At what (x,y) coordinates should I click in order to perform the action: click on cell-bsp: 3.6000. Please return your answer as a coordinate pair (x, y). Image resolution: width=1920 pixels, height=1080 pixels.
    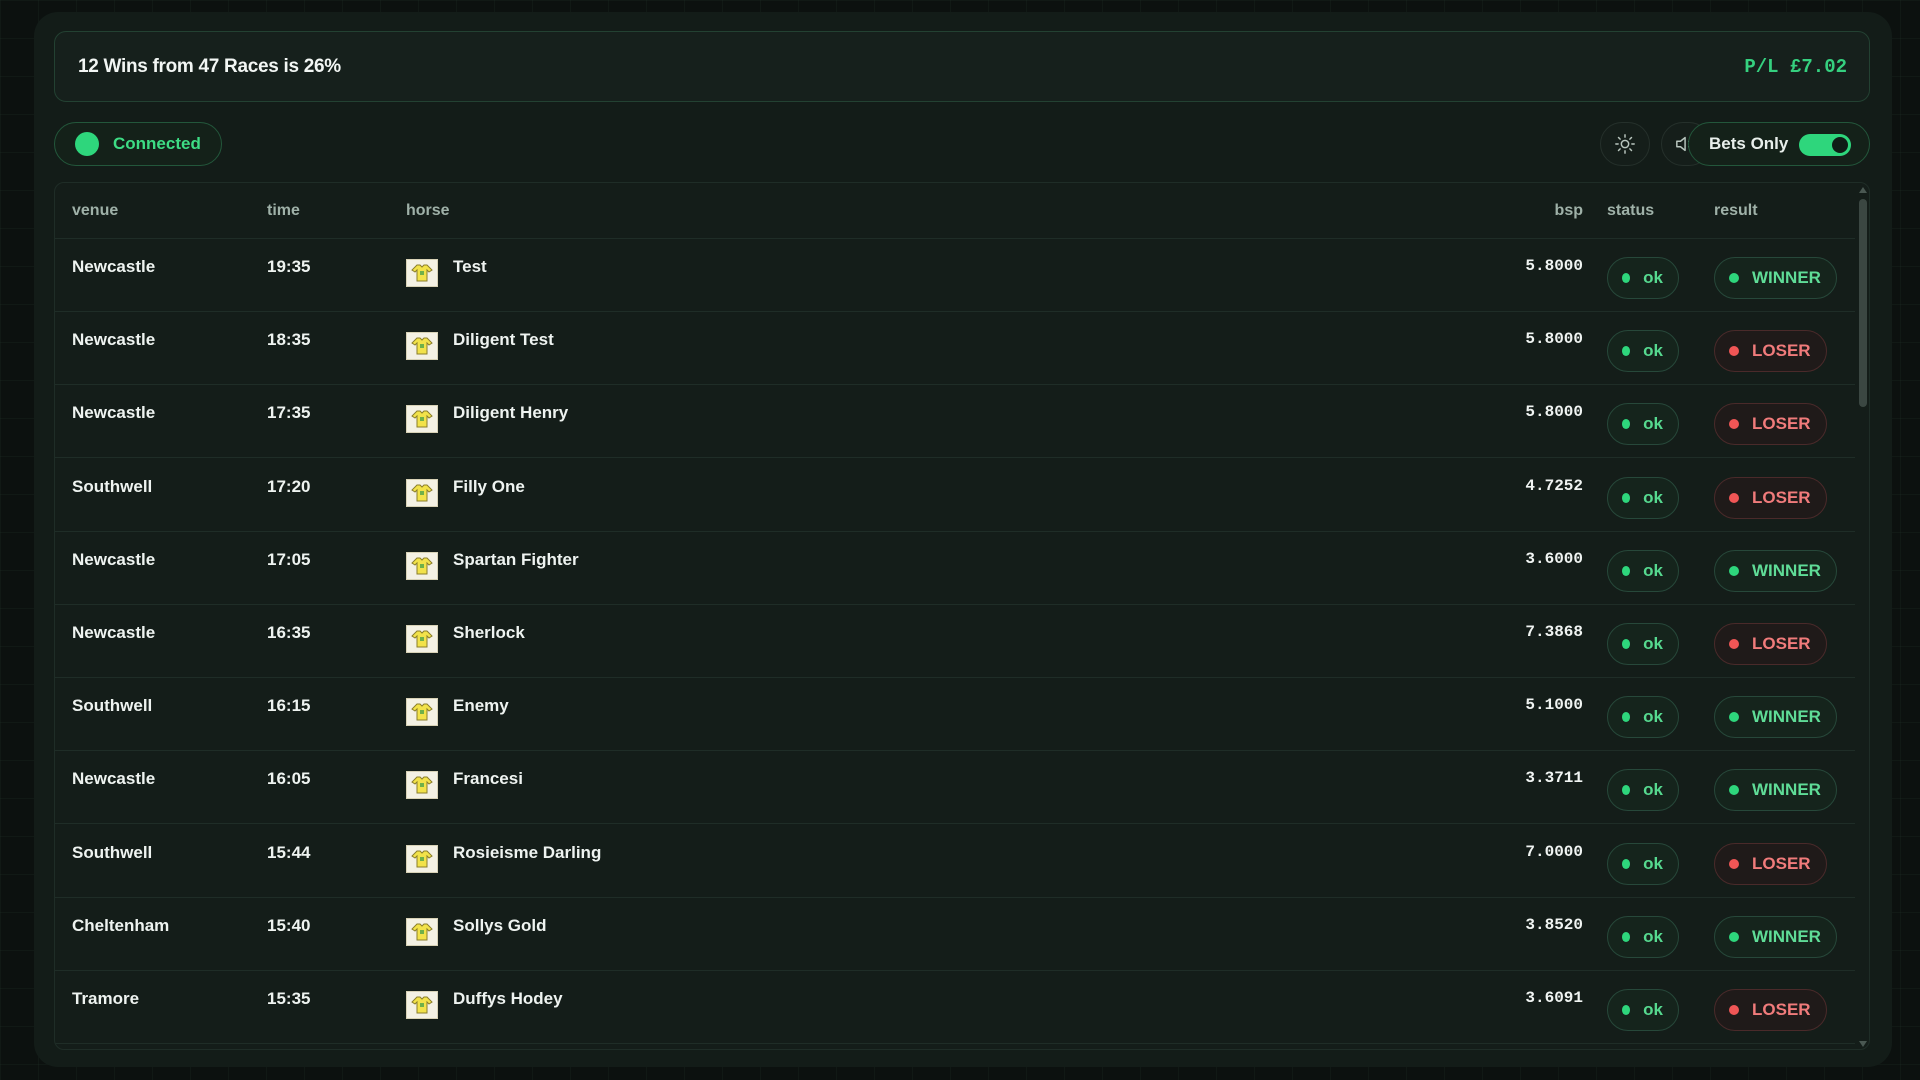
    Looking at the image, I should click on (1554, 558).